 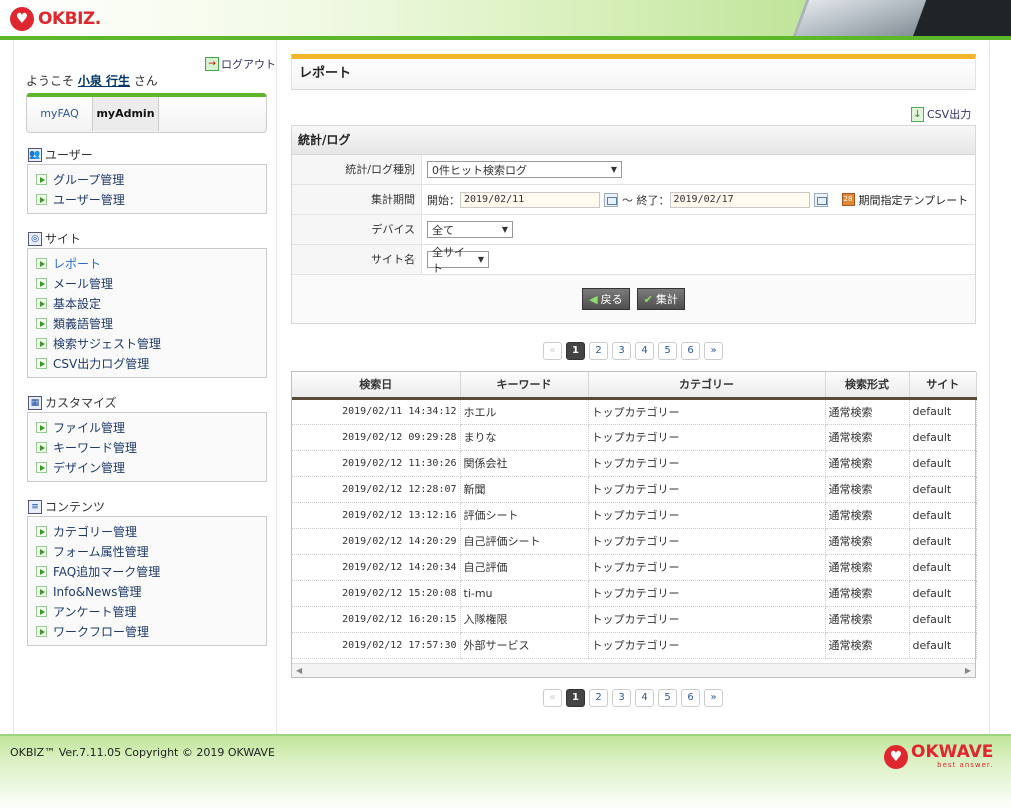 What do you see at coordinates (104, 81) in the screenshot?
I see `user-name-link: 小泉 行生` at bounding box center [104, 81].